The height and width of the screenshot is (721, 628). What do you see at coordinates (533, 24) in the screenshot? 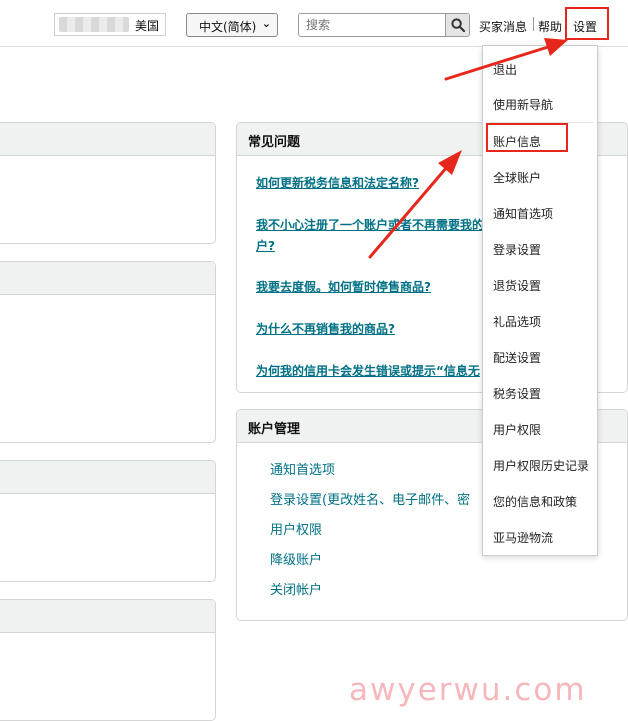
I see `nav-divider` at bounding box center [533, 24].